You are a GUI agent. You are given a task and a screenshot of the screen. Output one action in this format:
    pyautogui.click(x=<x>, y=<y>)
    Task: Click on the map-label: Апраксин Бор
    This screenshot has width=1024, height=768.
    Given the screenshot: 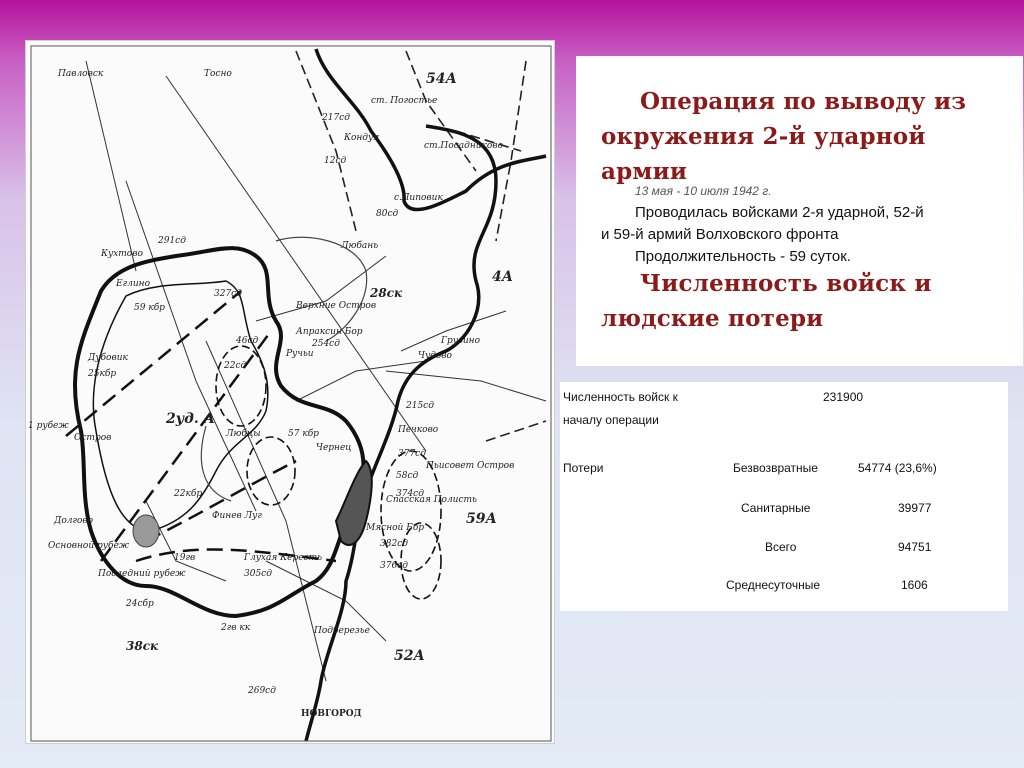 What is the action you would take?
    pyautogui.click(x=329, y=332)
    